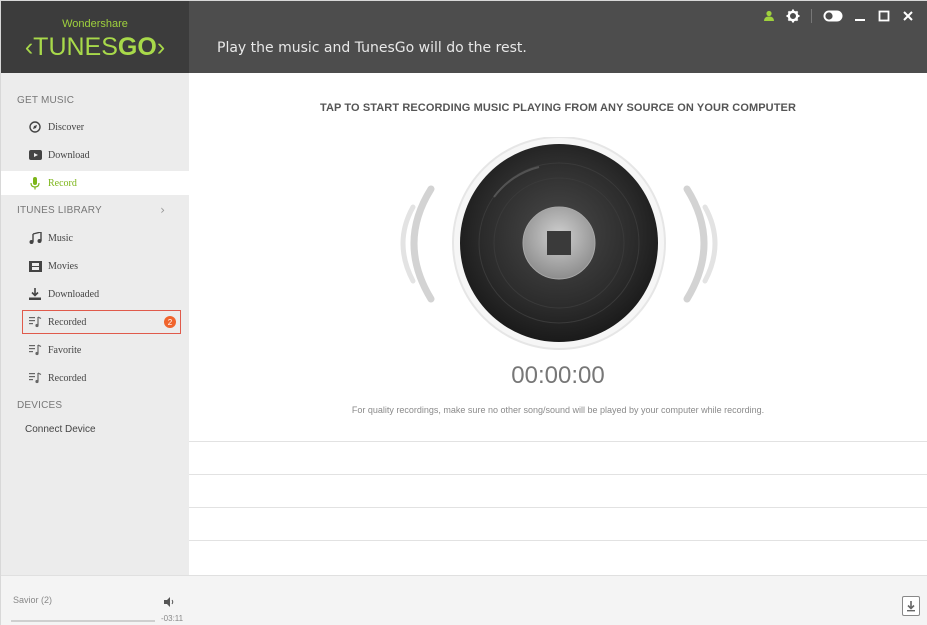 Image resolution: width=927 pixels, height=625 pixels. What do you see at coordinates (66, 127) in the screenshot?
I see `sidebar-item-label: Discover` at bounding box center [66, 127].